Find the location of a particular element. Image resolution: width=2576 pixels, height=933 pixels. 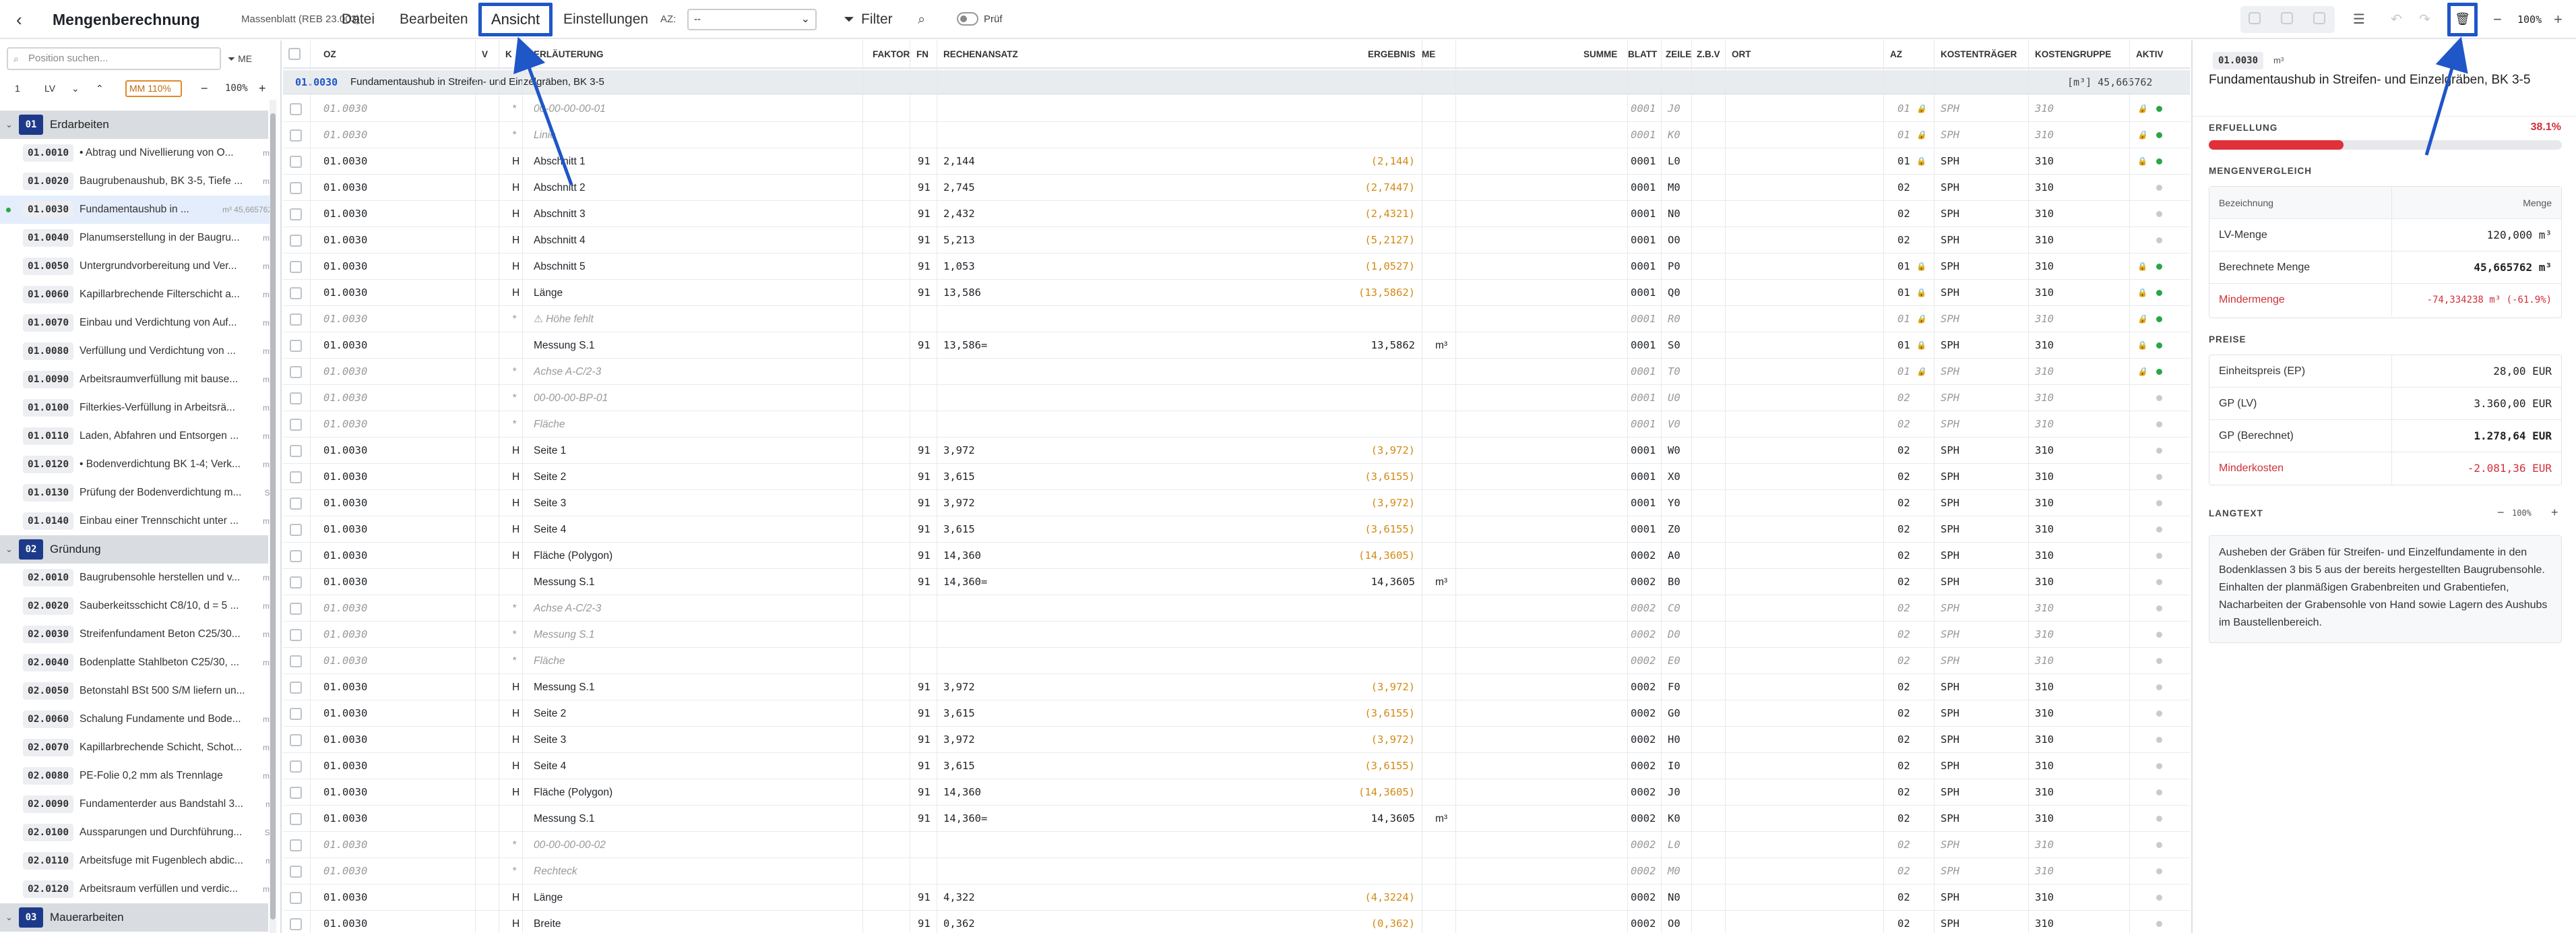

redo-icon: ↷ is located at coordinates (2424, 19).